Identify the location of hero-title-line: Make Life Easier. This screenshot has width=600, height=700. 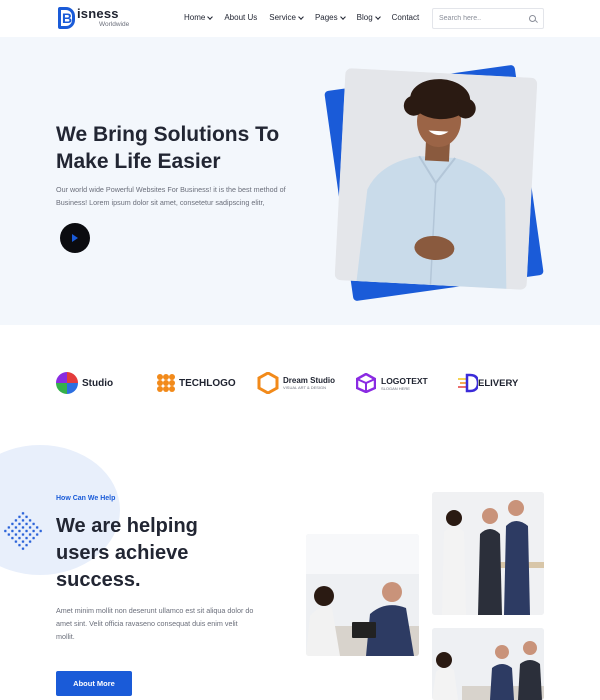
(138, 161).